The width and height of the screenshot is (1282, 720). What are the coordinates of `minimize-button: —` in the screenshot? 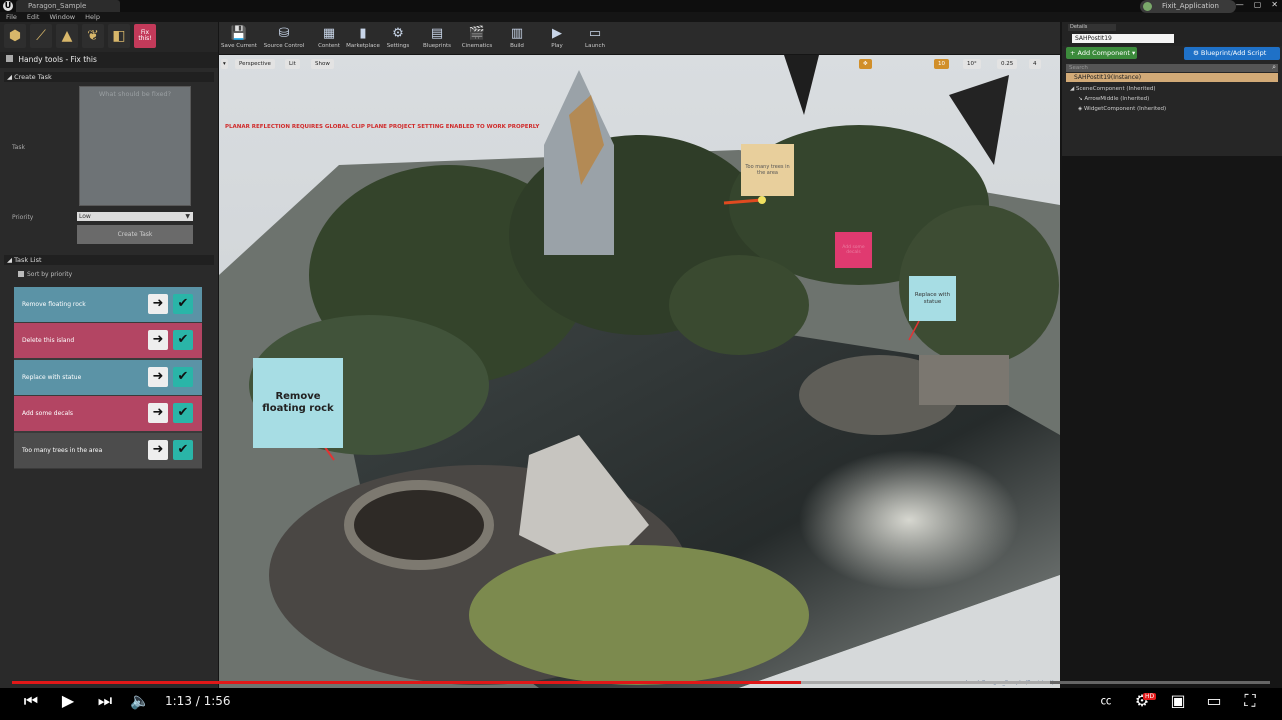 It's located at (1240, 4).